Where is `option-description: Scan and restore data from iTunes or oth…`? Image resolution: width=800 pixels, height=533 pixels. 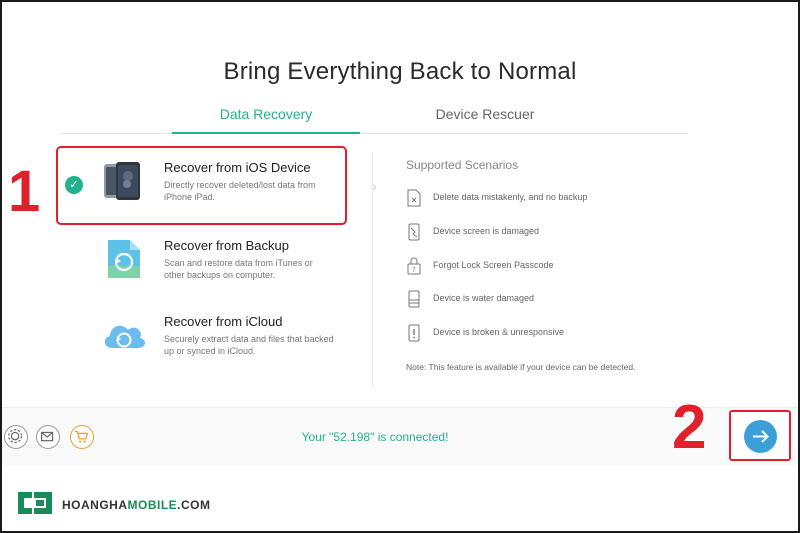
option-description: Scan and restore data from iTunes or oth… is located at coordinates (238, 269).